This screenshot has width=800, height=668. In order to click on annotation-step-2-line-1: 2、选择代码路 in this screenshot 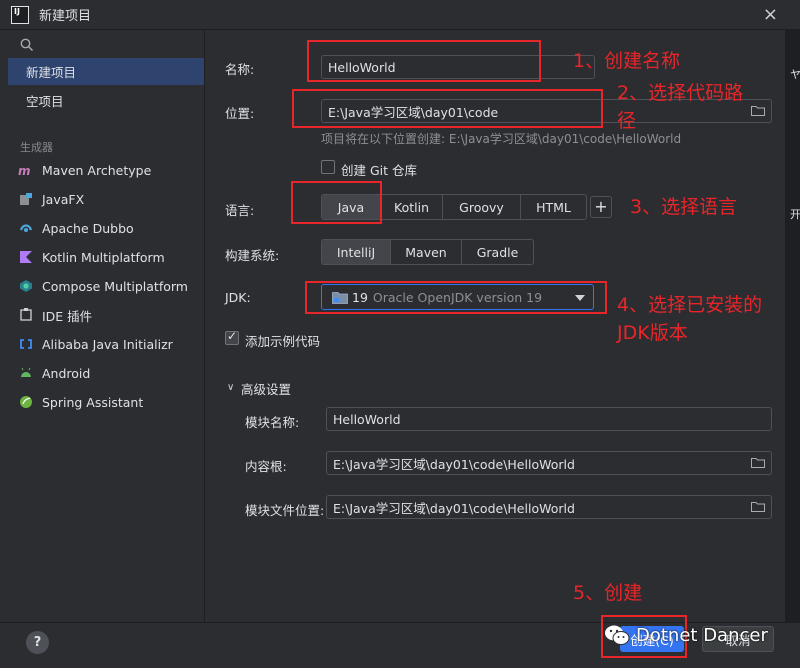, I will do `click(680, 93)`.